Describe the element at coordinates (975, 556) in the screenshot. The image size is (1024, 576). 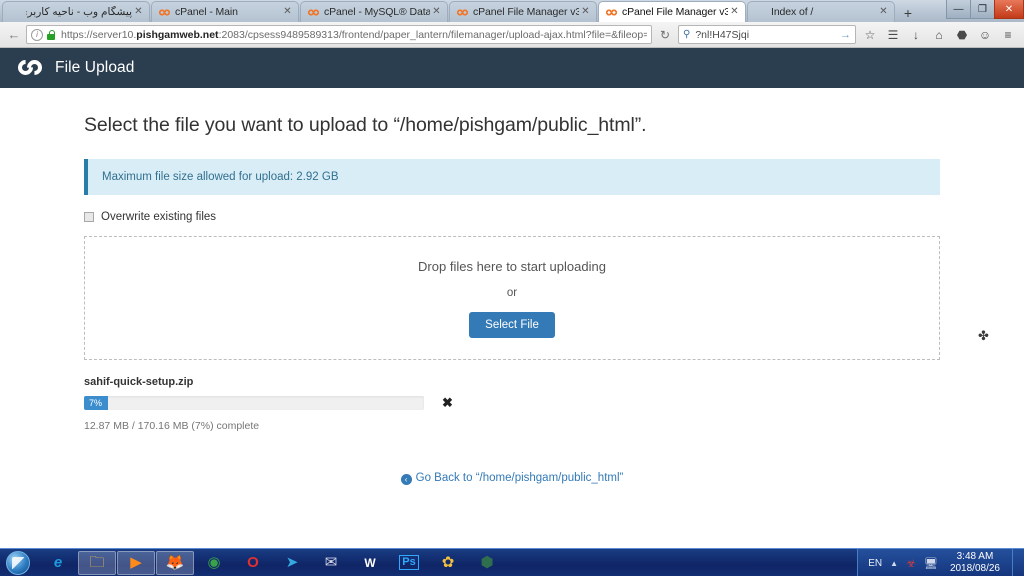
I see `clock-time: 3:48 AM` at that location.